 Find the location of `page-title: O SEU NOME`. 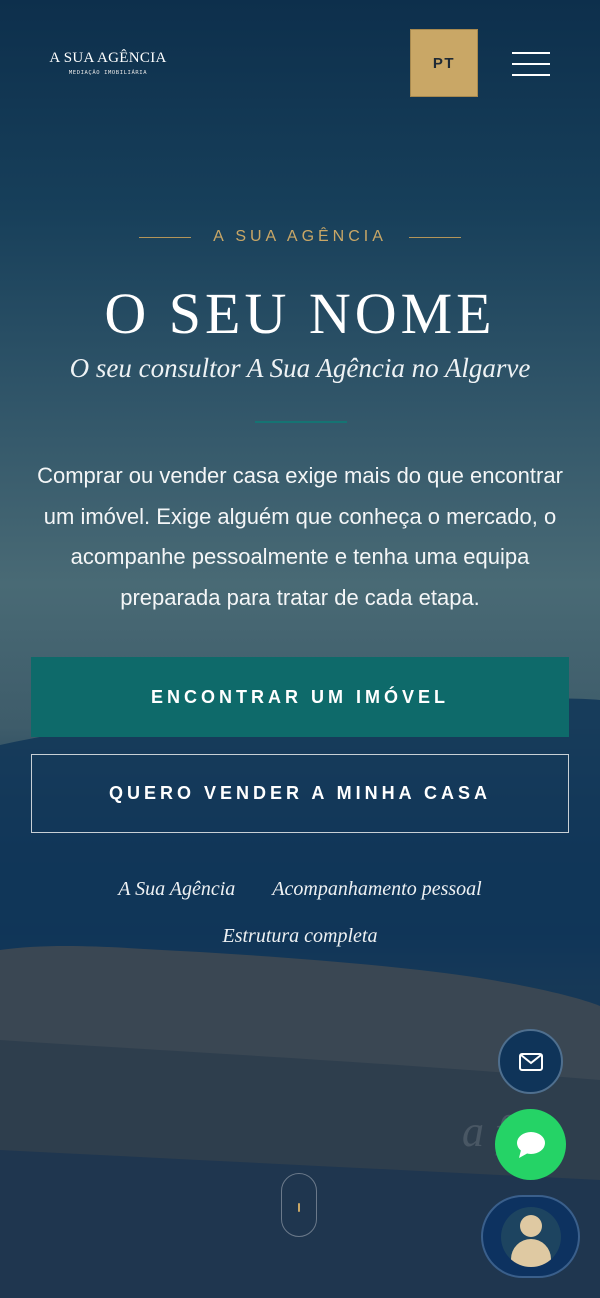

page-title: O SEU NOME is located at coordinates (300, 313).